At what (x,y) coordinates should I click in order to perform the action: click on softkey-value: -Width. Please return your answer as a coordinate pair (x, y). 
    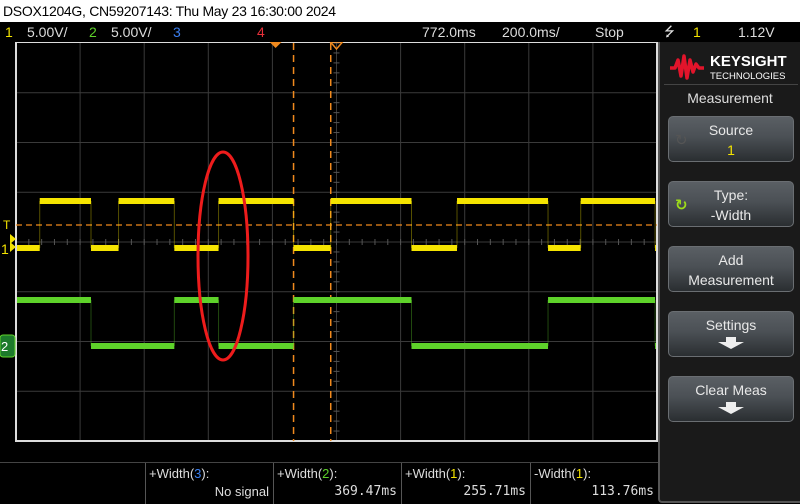
    Looking at the image, I should click on (731, 215).